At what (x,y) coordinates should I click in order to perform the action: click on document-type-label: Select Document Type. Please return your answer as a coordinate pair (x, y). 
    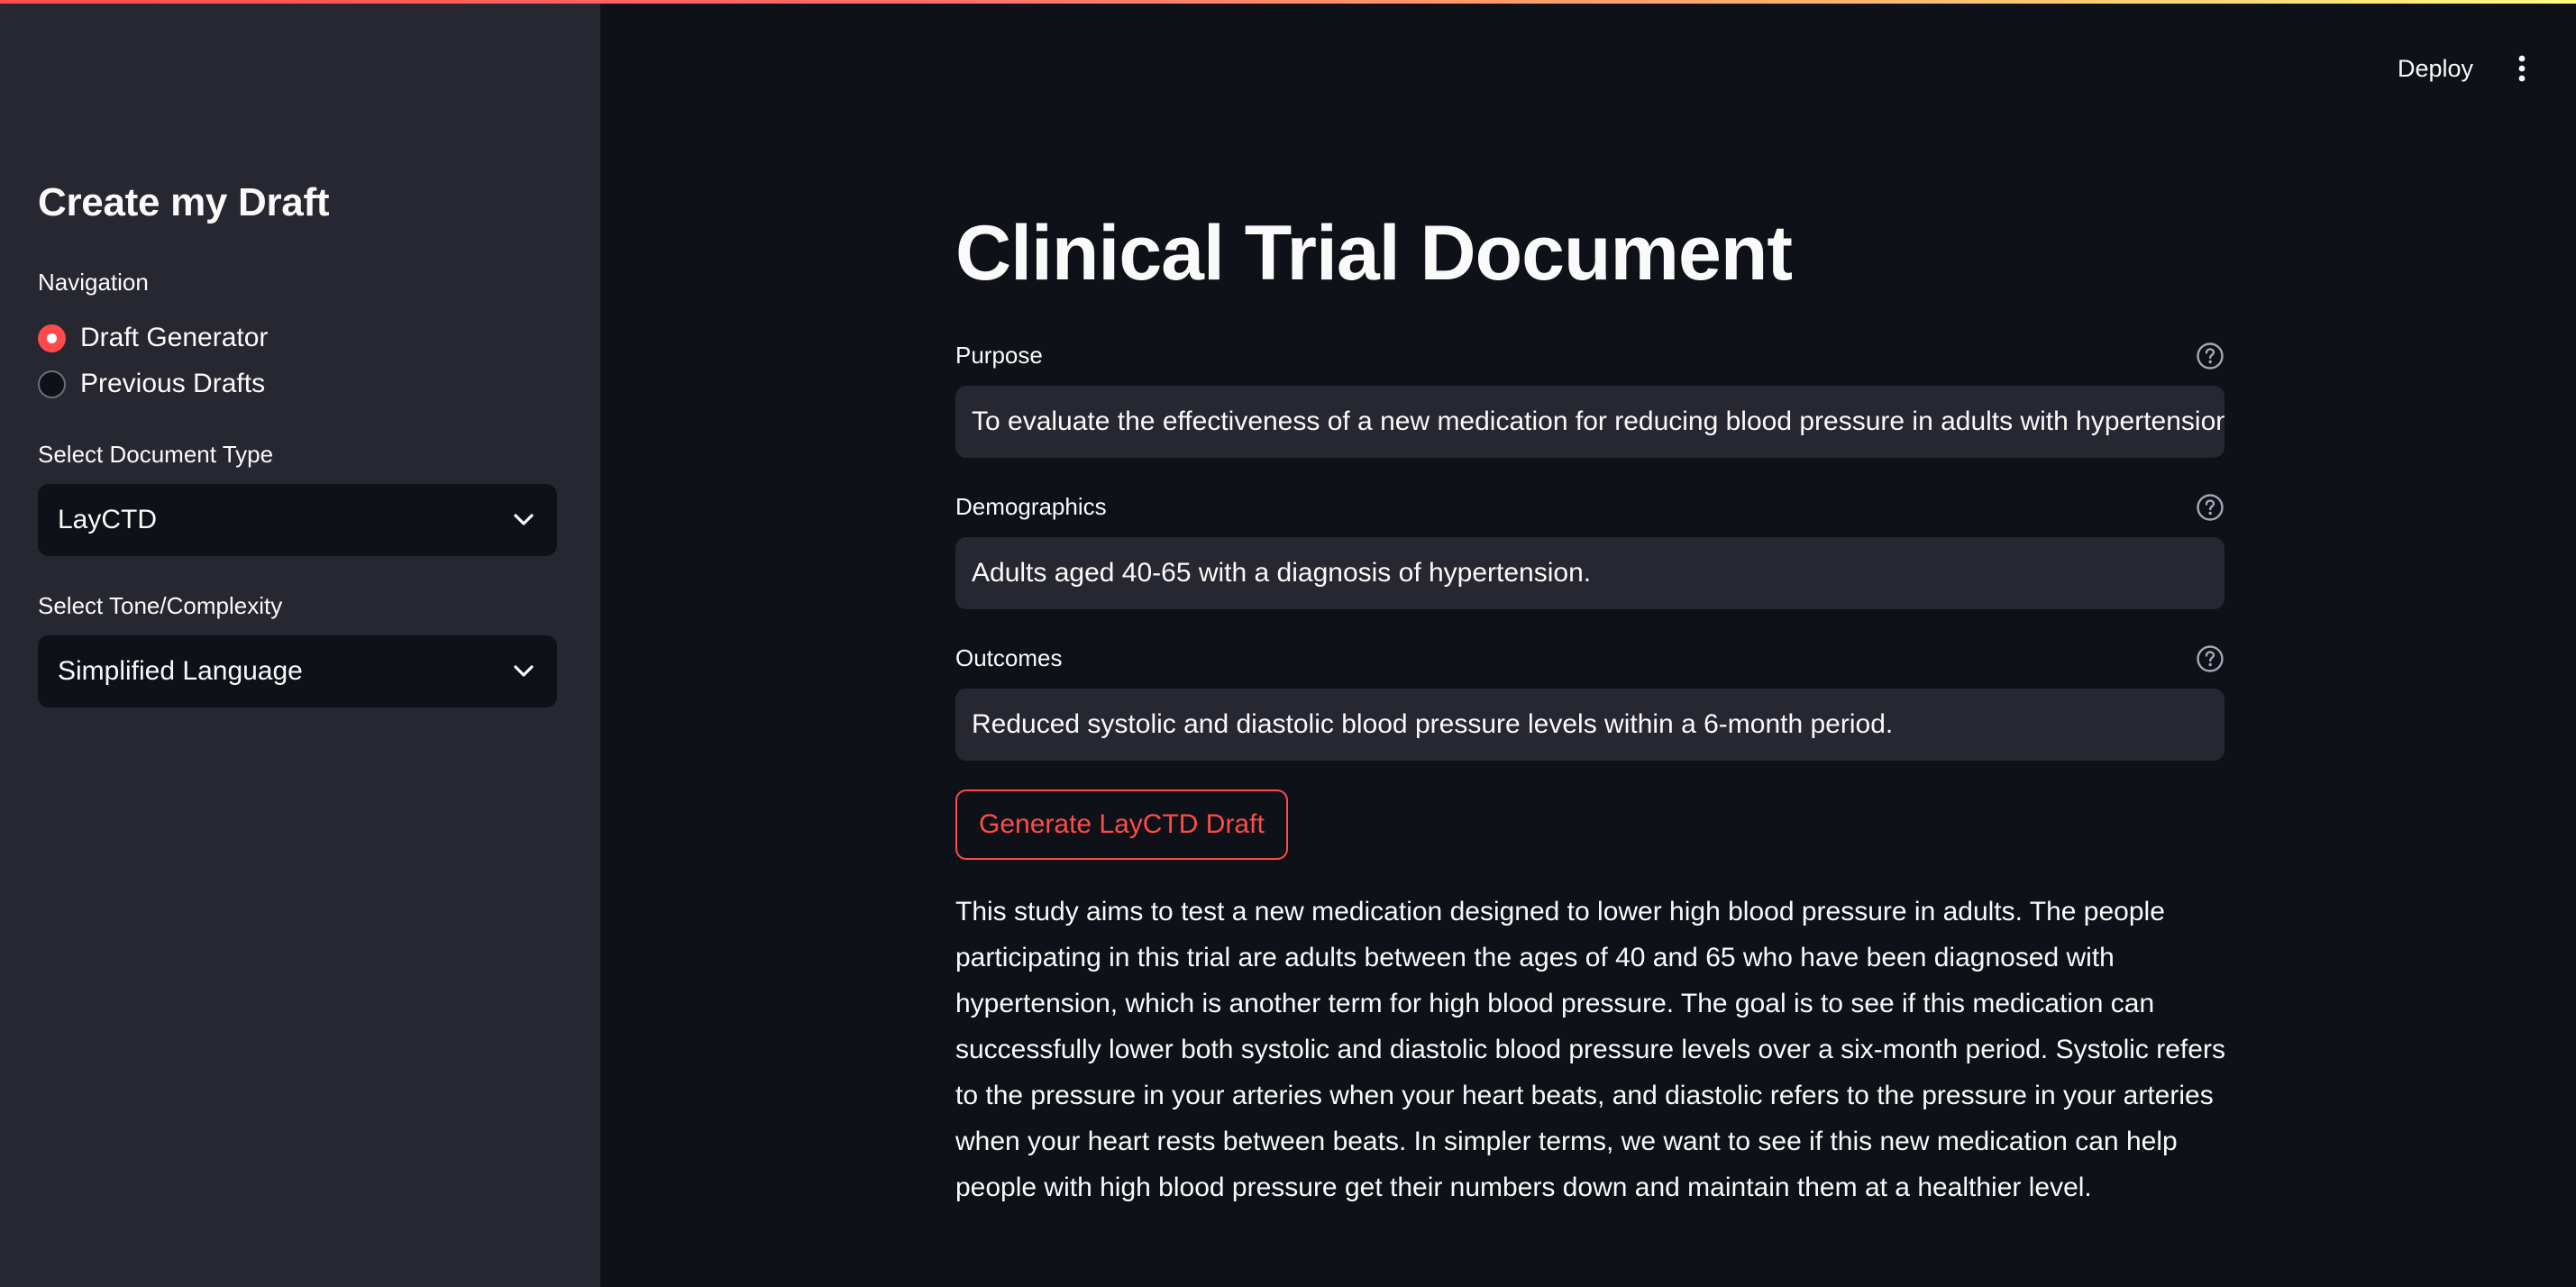
    Looking at the image, I should click on (156, 454).